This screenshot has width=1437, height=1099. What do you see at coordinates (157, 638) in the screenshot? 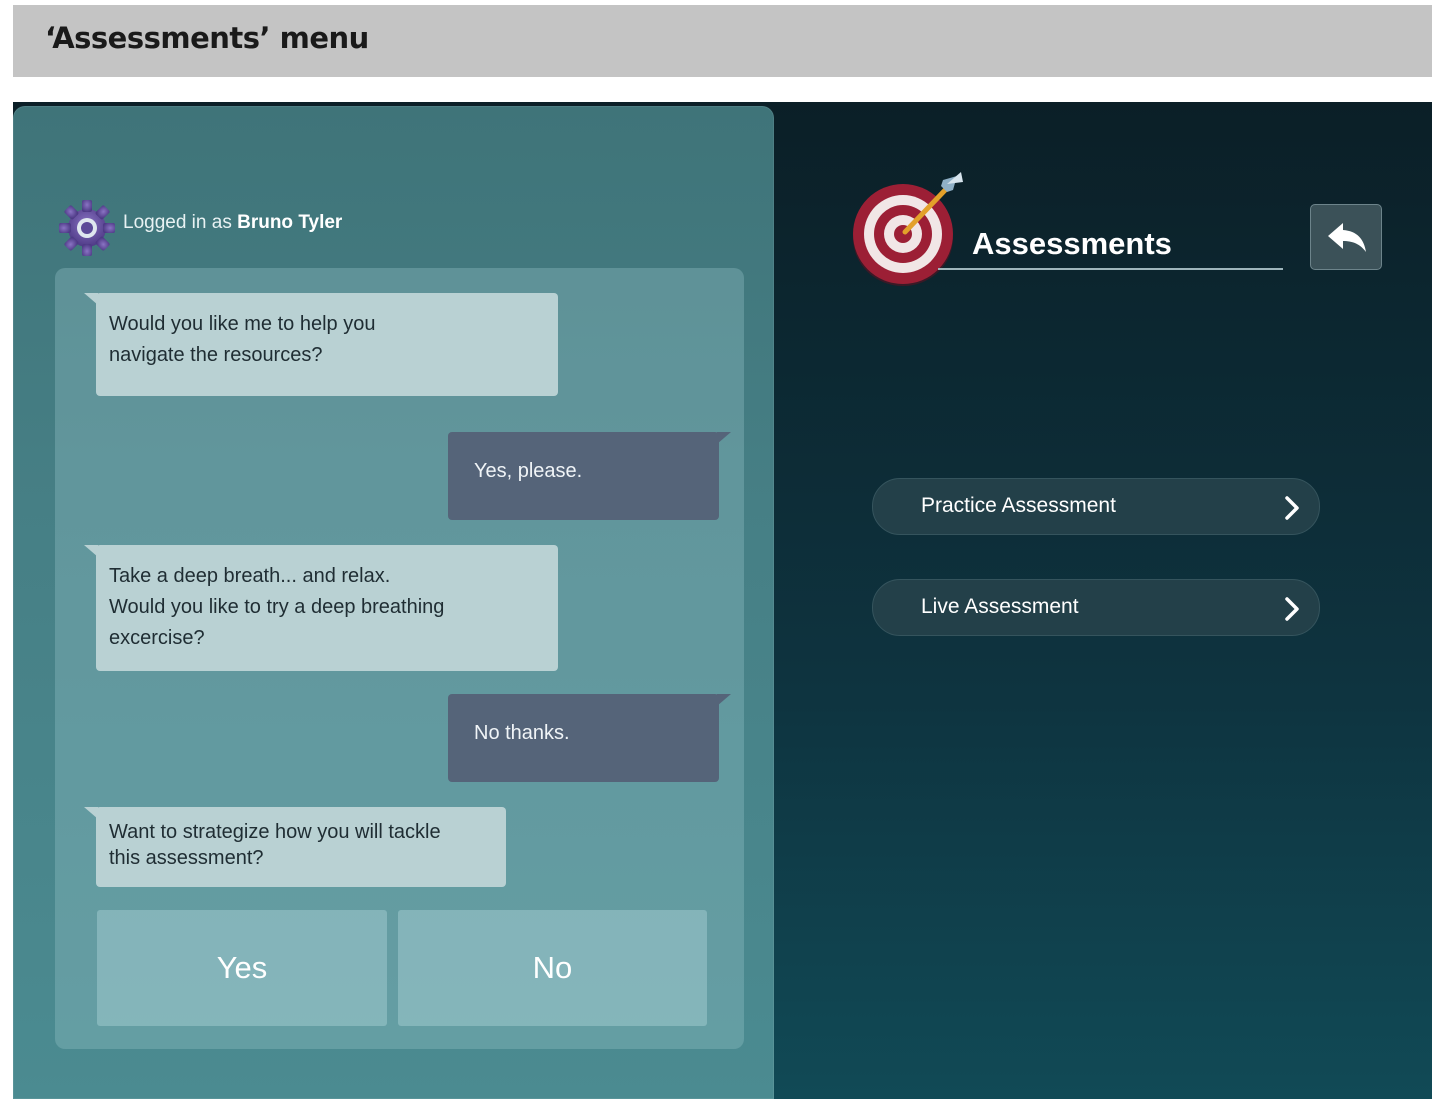
I see `message-line: excercise?` at bounding box center [157, 638].